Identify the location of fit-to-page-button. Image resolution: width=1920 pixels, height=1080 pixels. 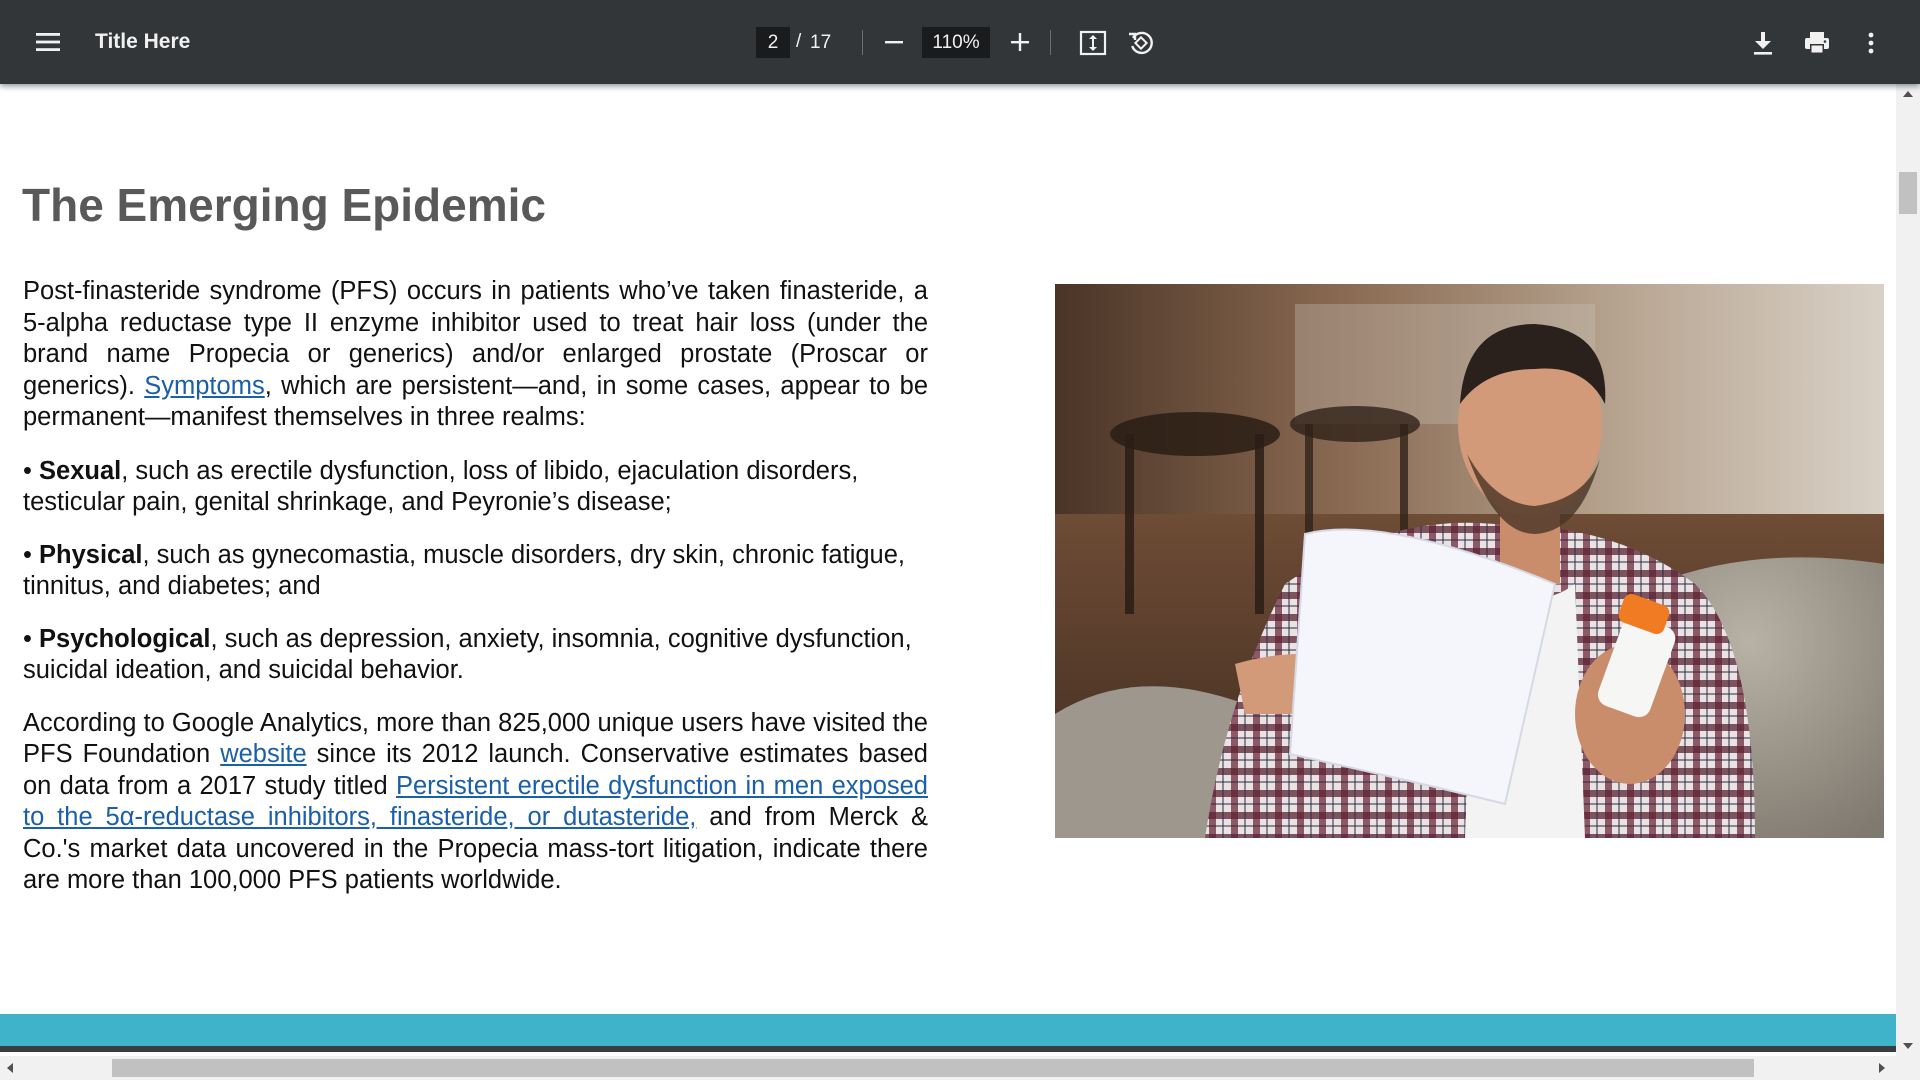
(1093, 43).